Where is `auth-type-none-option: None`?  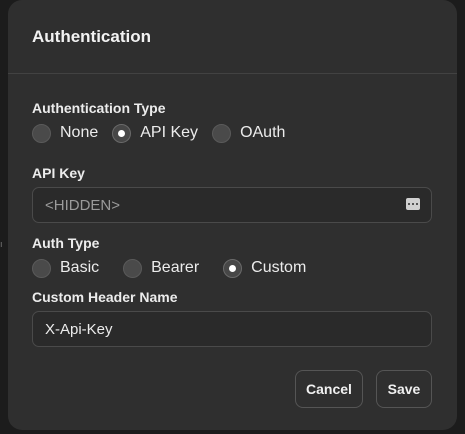 auth-type-none-option: None is located at coordinates (65, 133).